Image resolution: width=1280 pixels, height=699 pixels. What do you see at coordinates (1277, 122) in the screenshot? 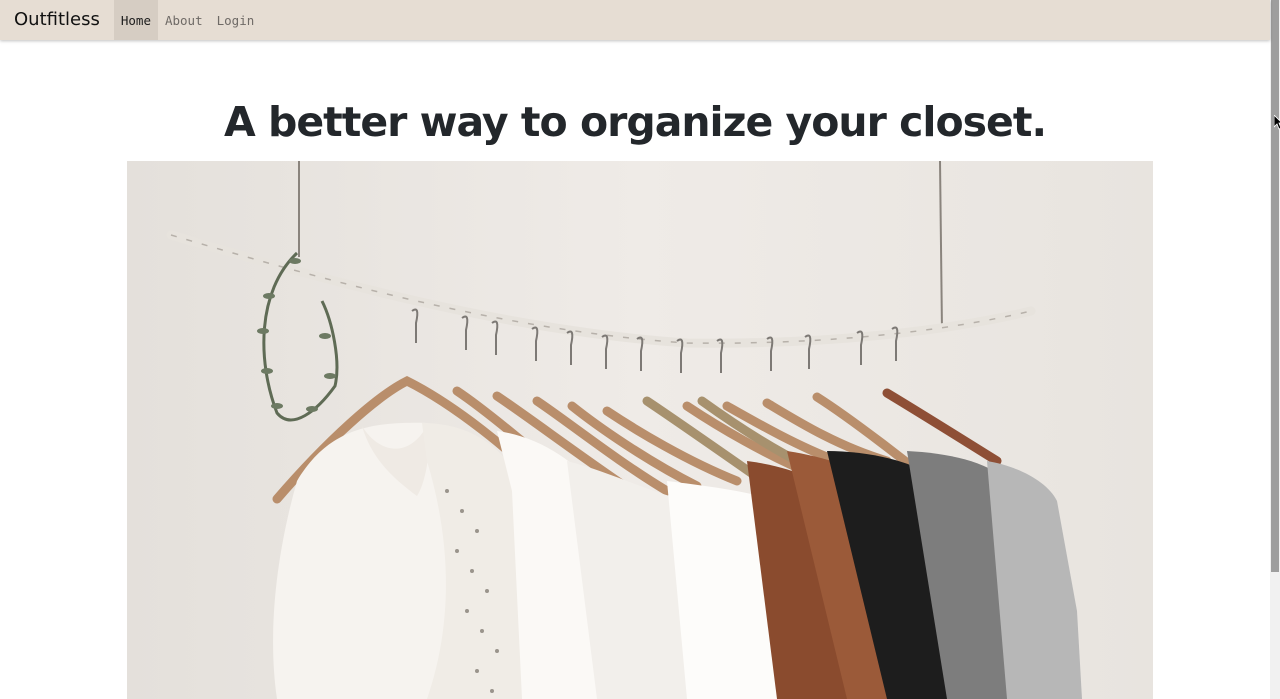
I see `mouse-cursor-icon` at bounding box center [1277, 122].